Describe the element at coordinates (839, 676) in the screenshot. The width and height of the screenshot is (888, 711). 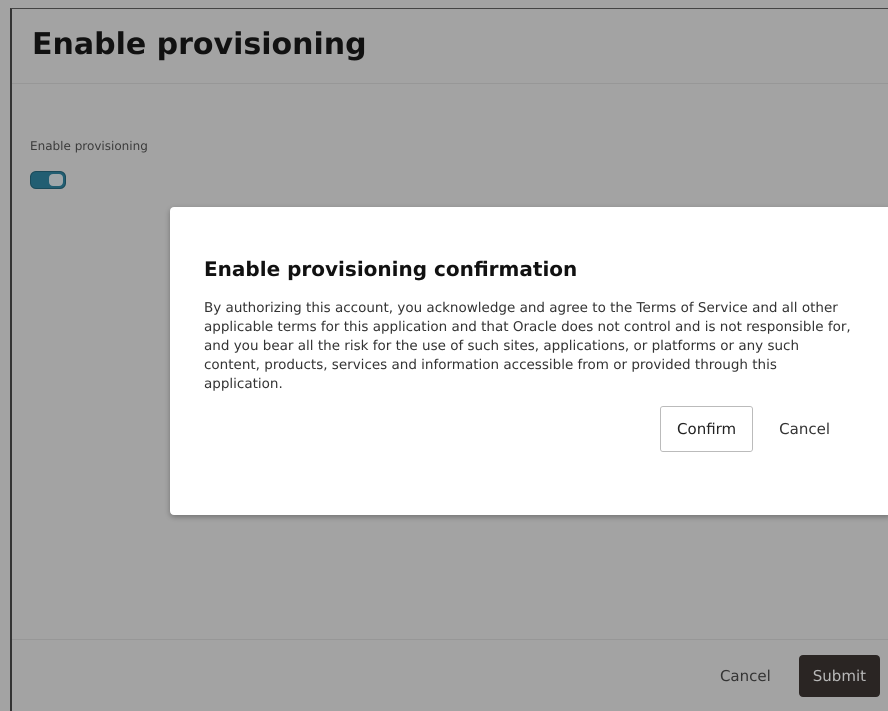
I see `submit-button: Submit` at that location.